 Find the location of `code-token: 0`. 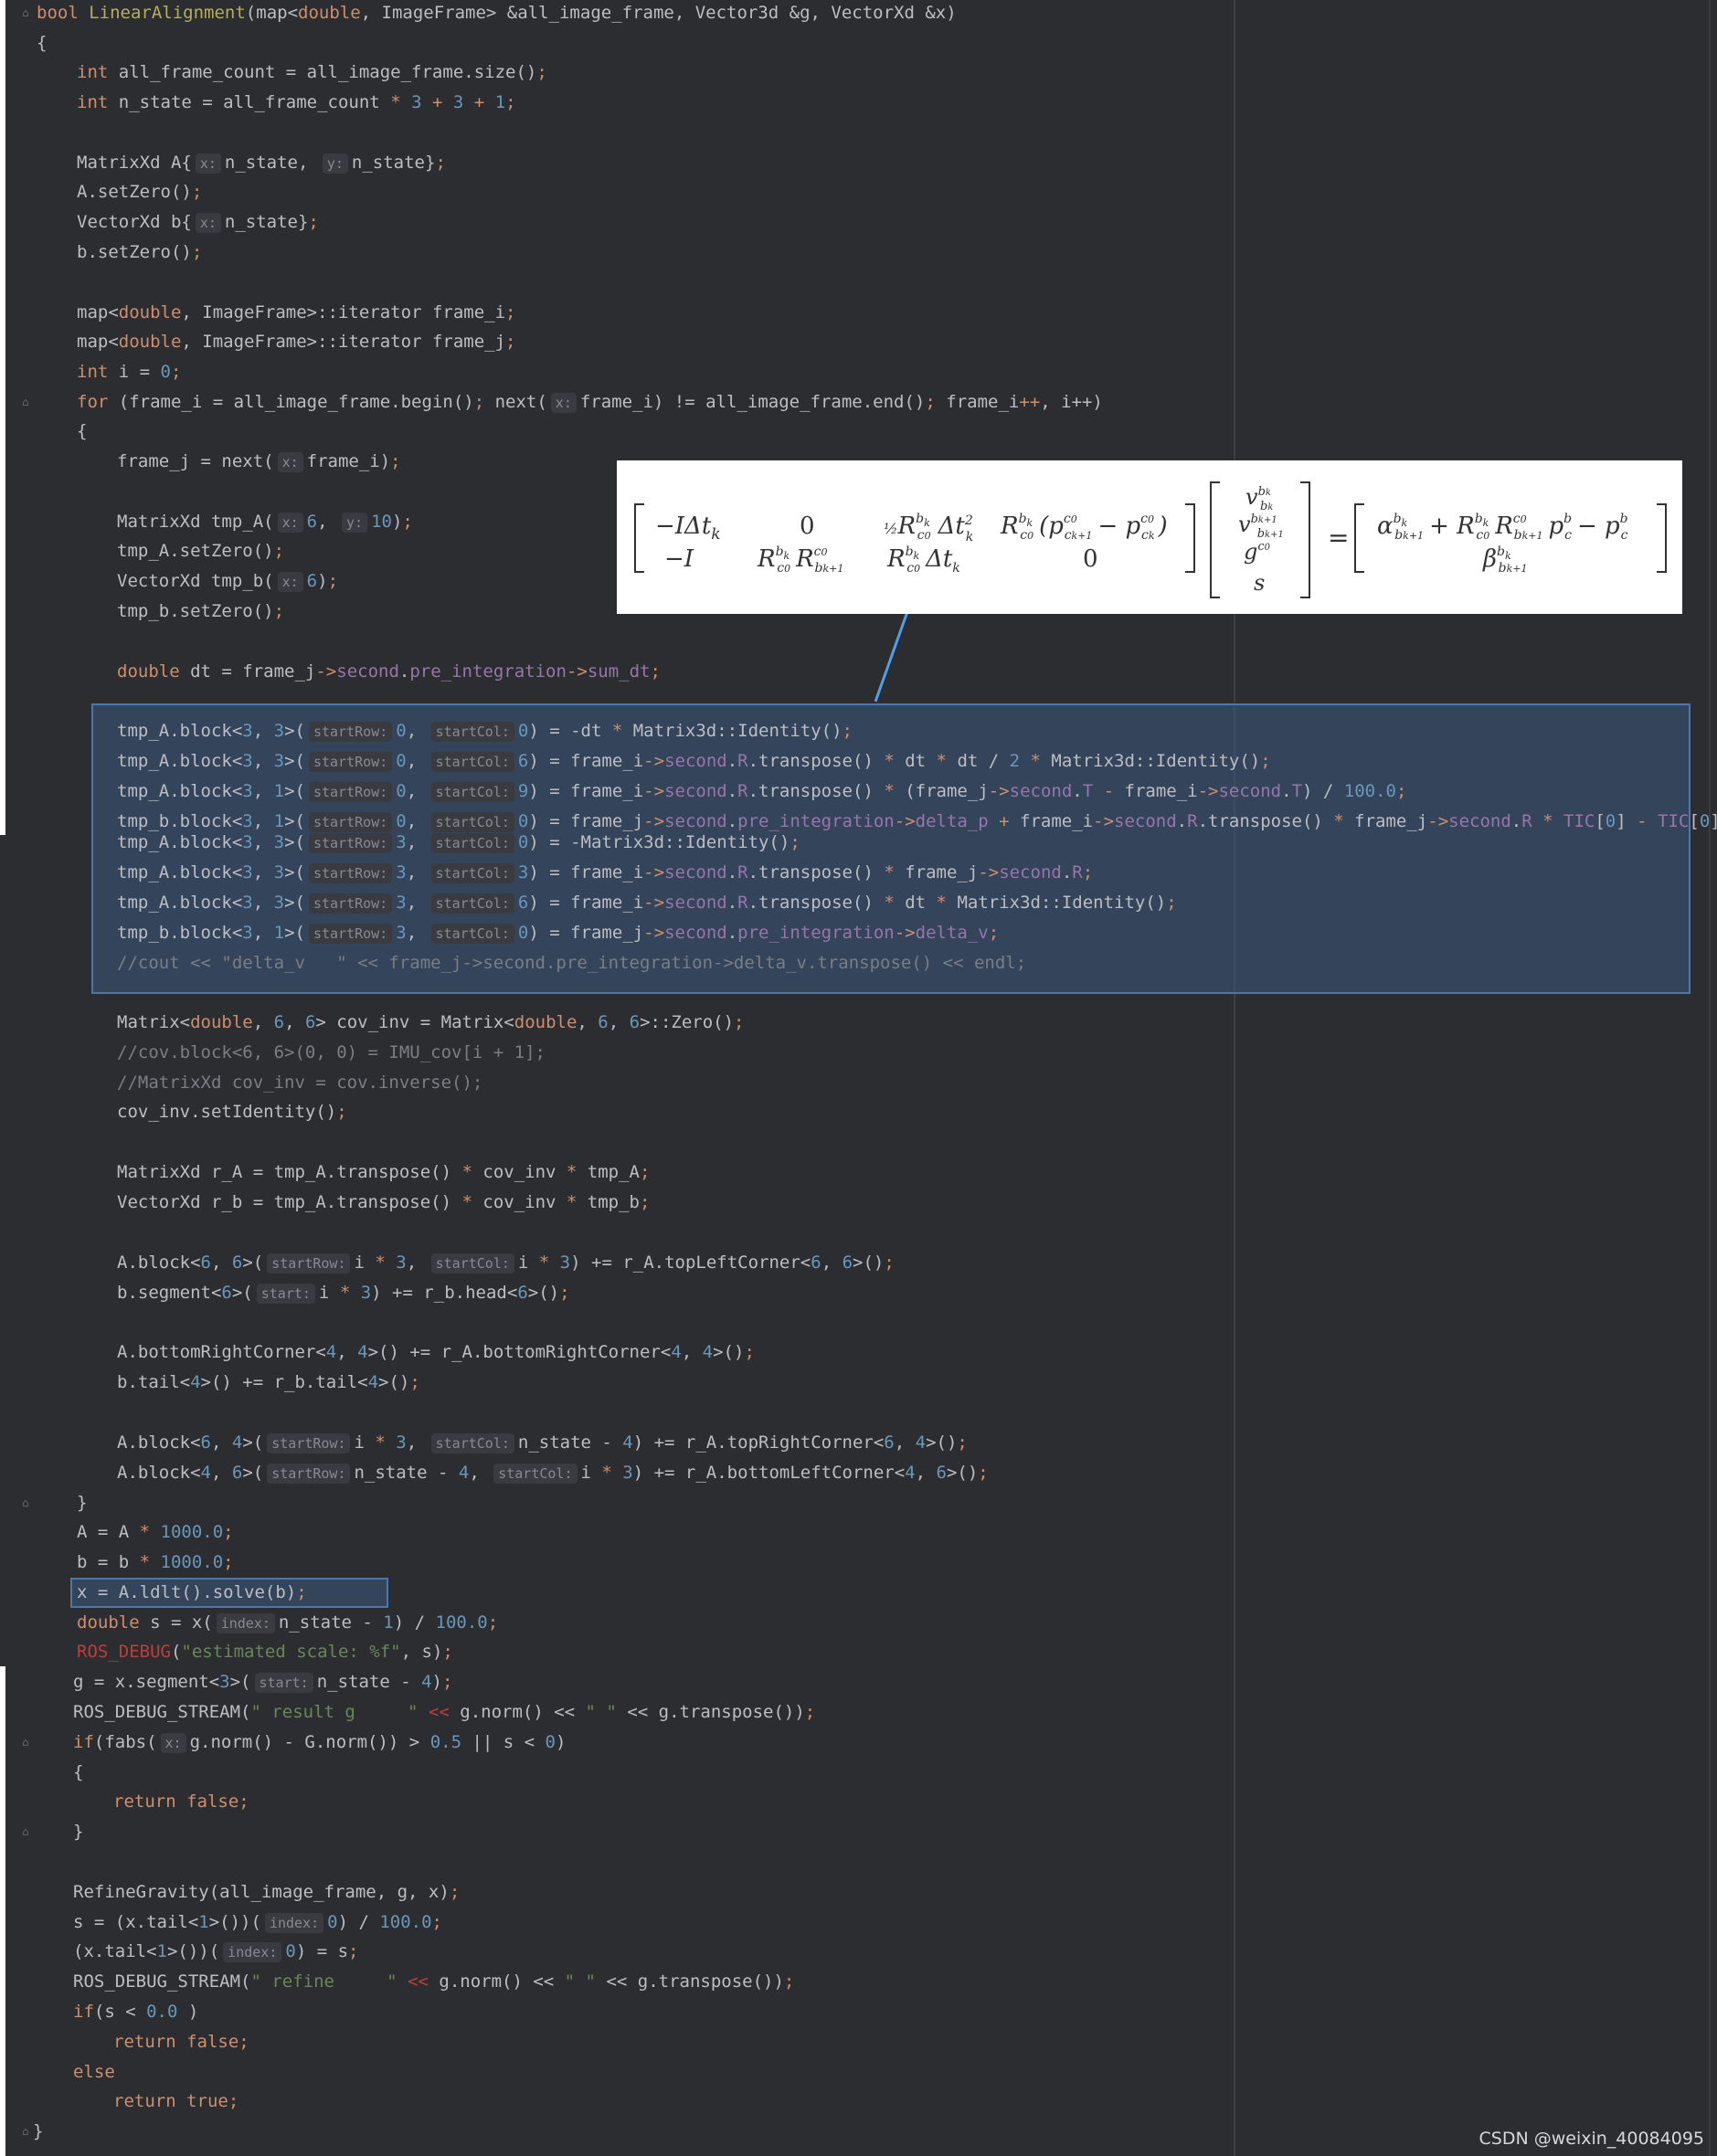

code-token: 0 is located at coordinates (401, 731).